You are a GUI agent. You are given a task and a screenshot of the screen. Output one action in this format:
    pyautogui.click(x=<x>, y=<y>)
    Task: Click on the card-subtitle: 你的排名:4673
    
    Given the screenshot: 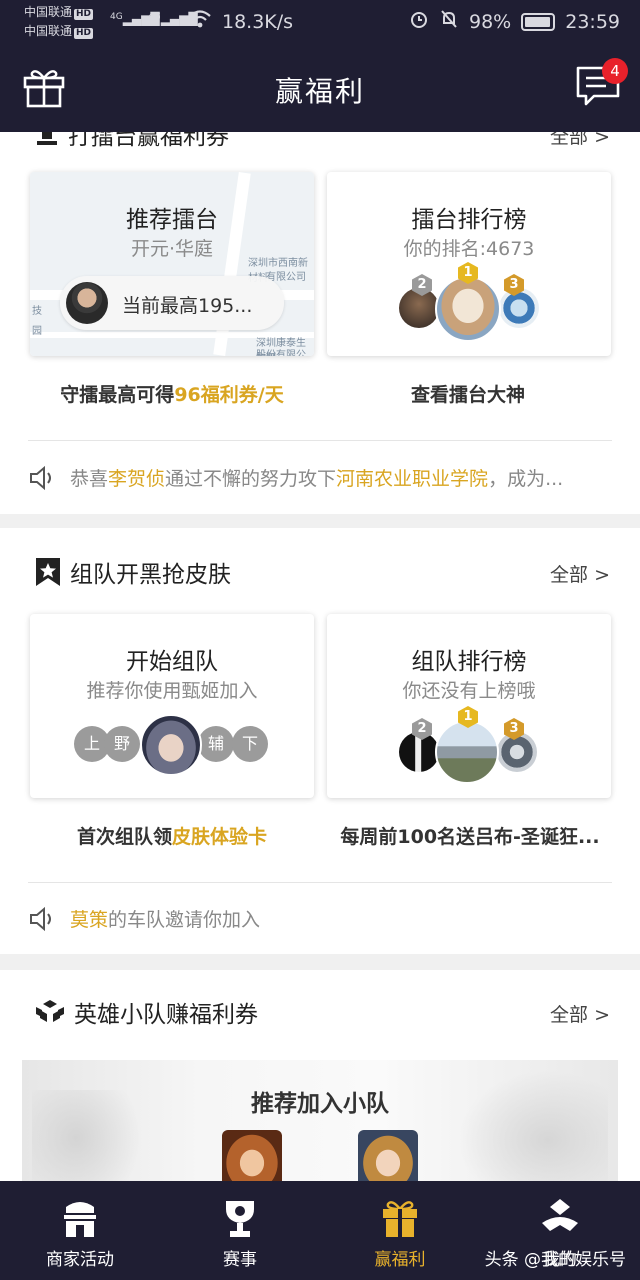 What is the action you would take?
    pyautogui.click(x=469, y=249)
    